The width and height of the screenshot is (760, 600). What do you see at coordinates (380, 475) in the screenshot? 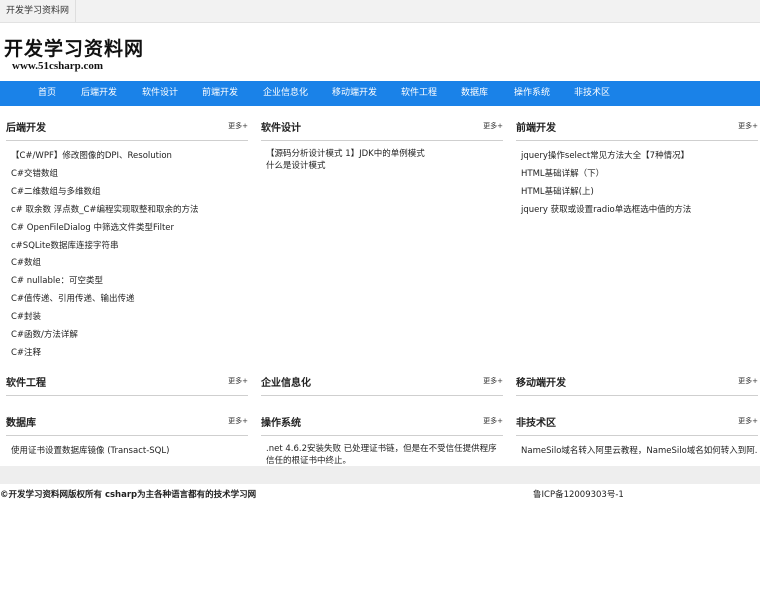
I see `footer-band` at bounding box center [380, 475].